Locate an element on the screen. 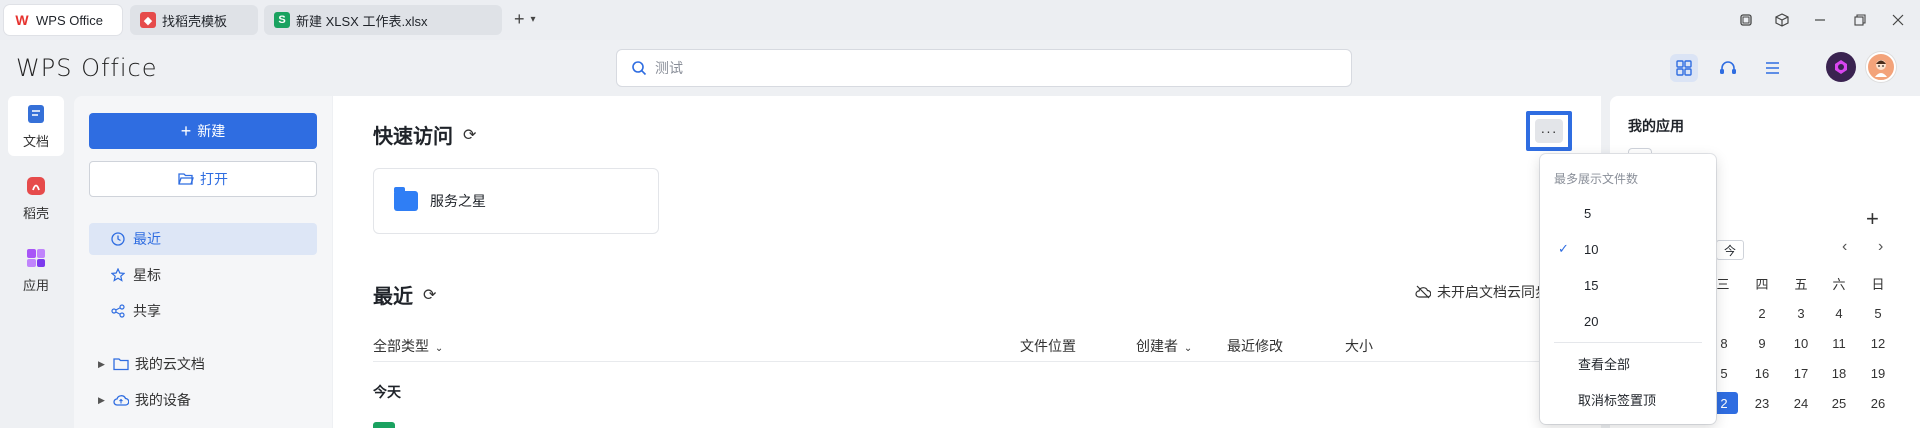 This screenshot has width=1920, height=428. column-modified: 最近修改 is located at coordinates (1255, 346).